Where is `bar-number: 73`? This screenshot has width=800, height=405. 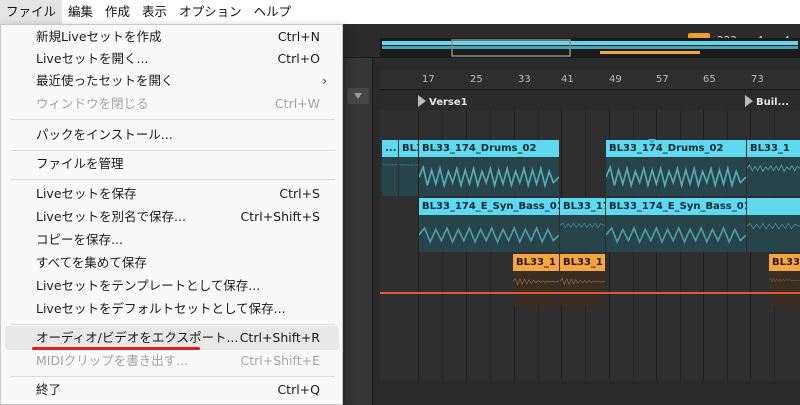 bar-number: 73 is located at coordinates (757, 79).